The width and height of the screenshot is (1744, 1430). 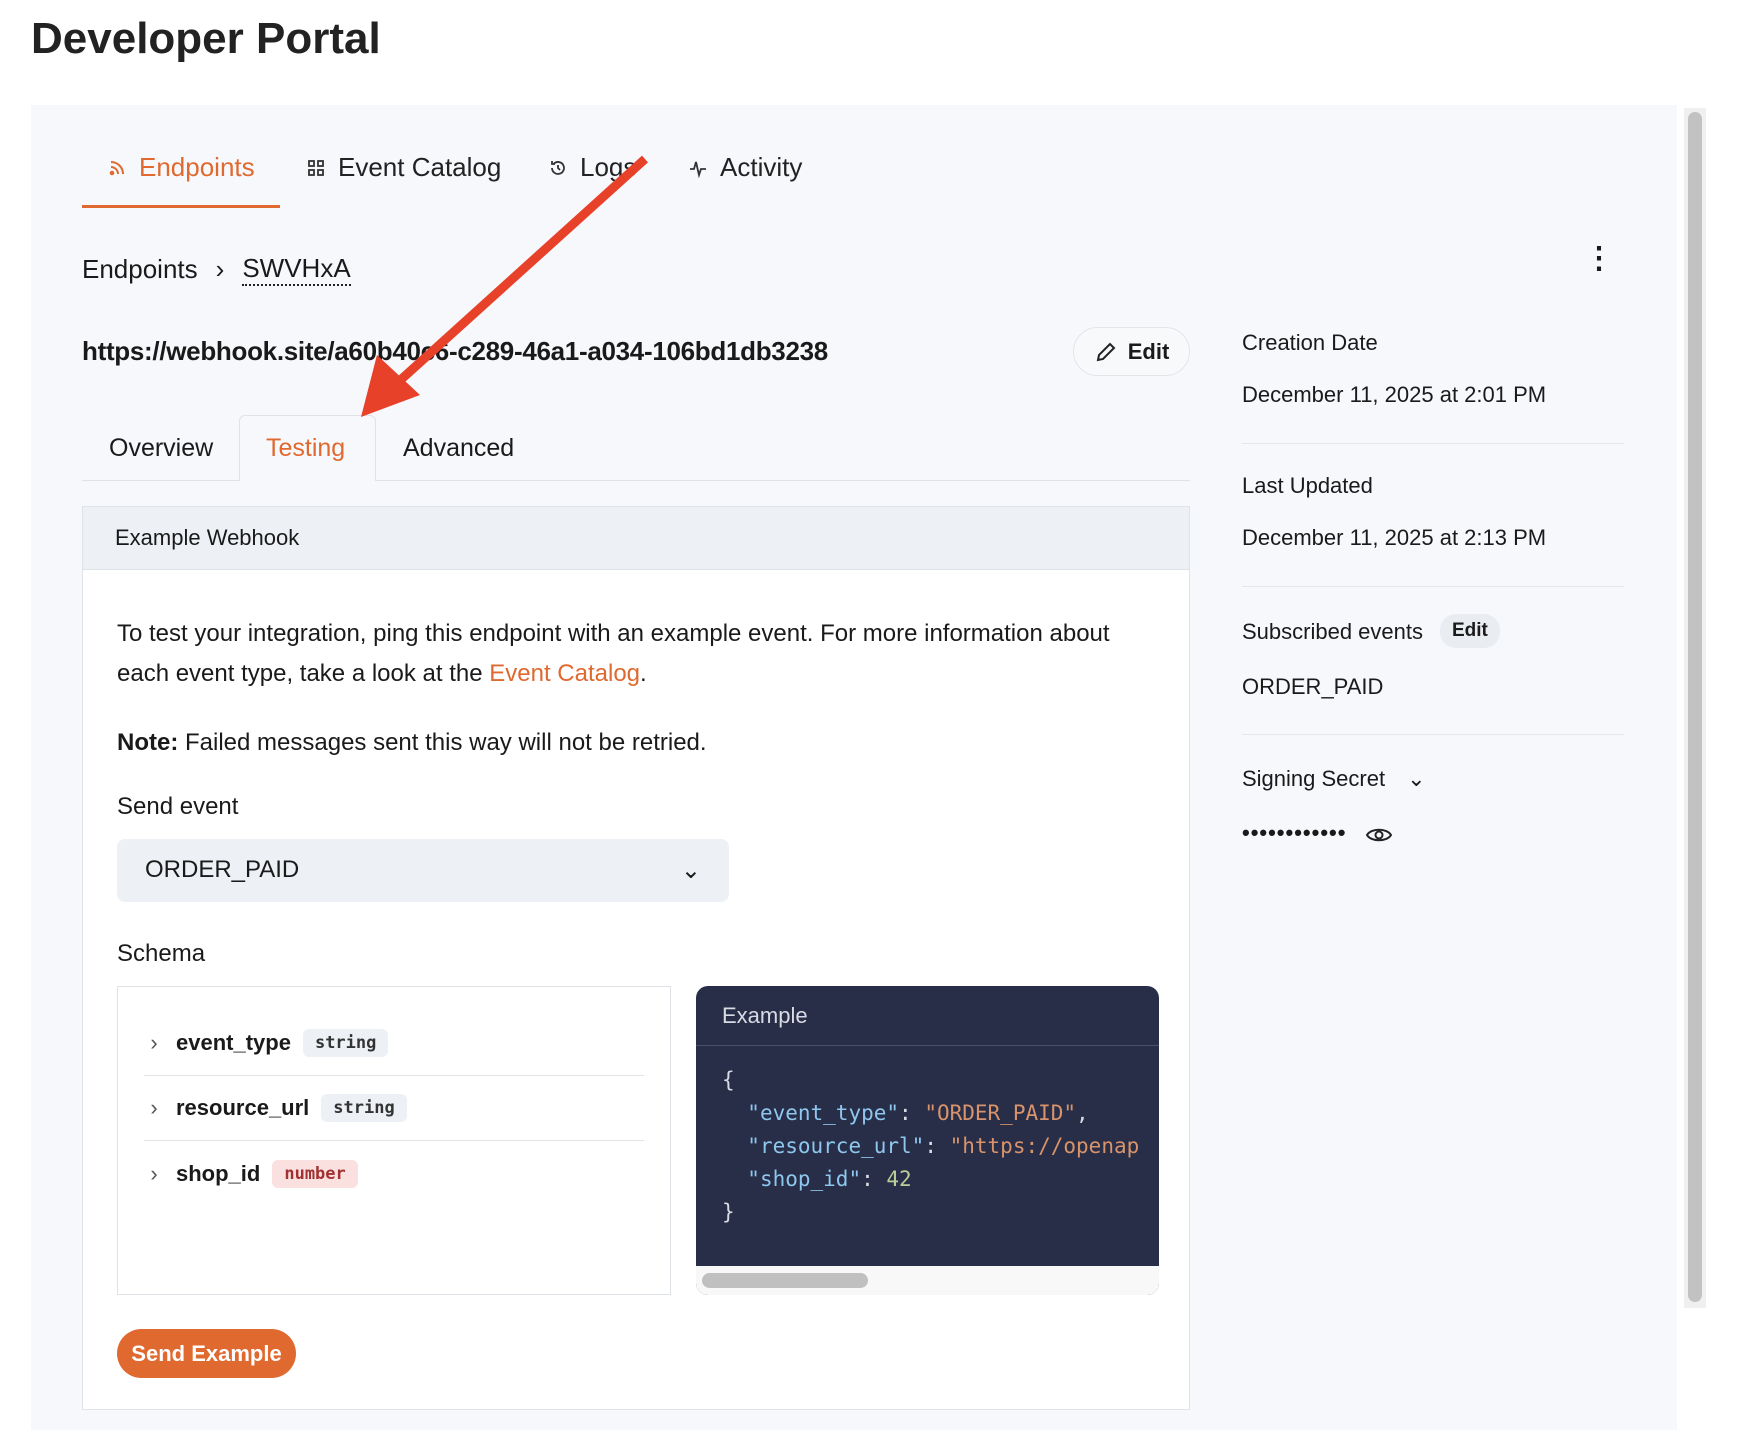 I want to click on intro-end: ., so click(x=643, y=673).